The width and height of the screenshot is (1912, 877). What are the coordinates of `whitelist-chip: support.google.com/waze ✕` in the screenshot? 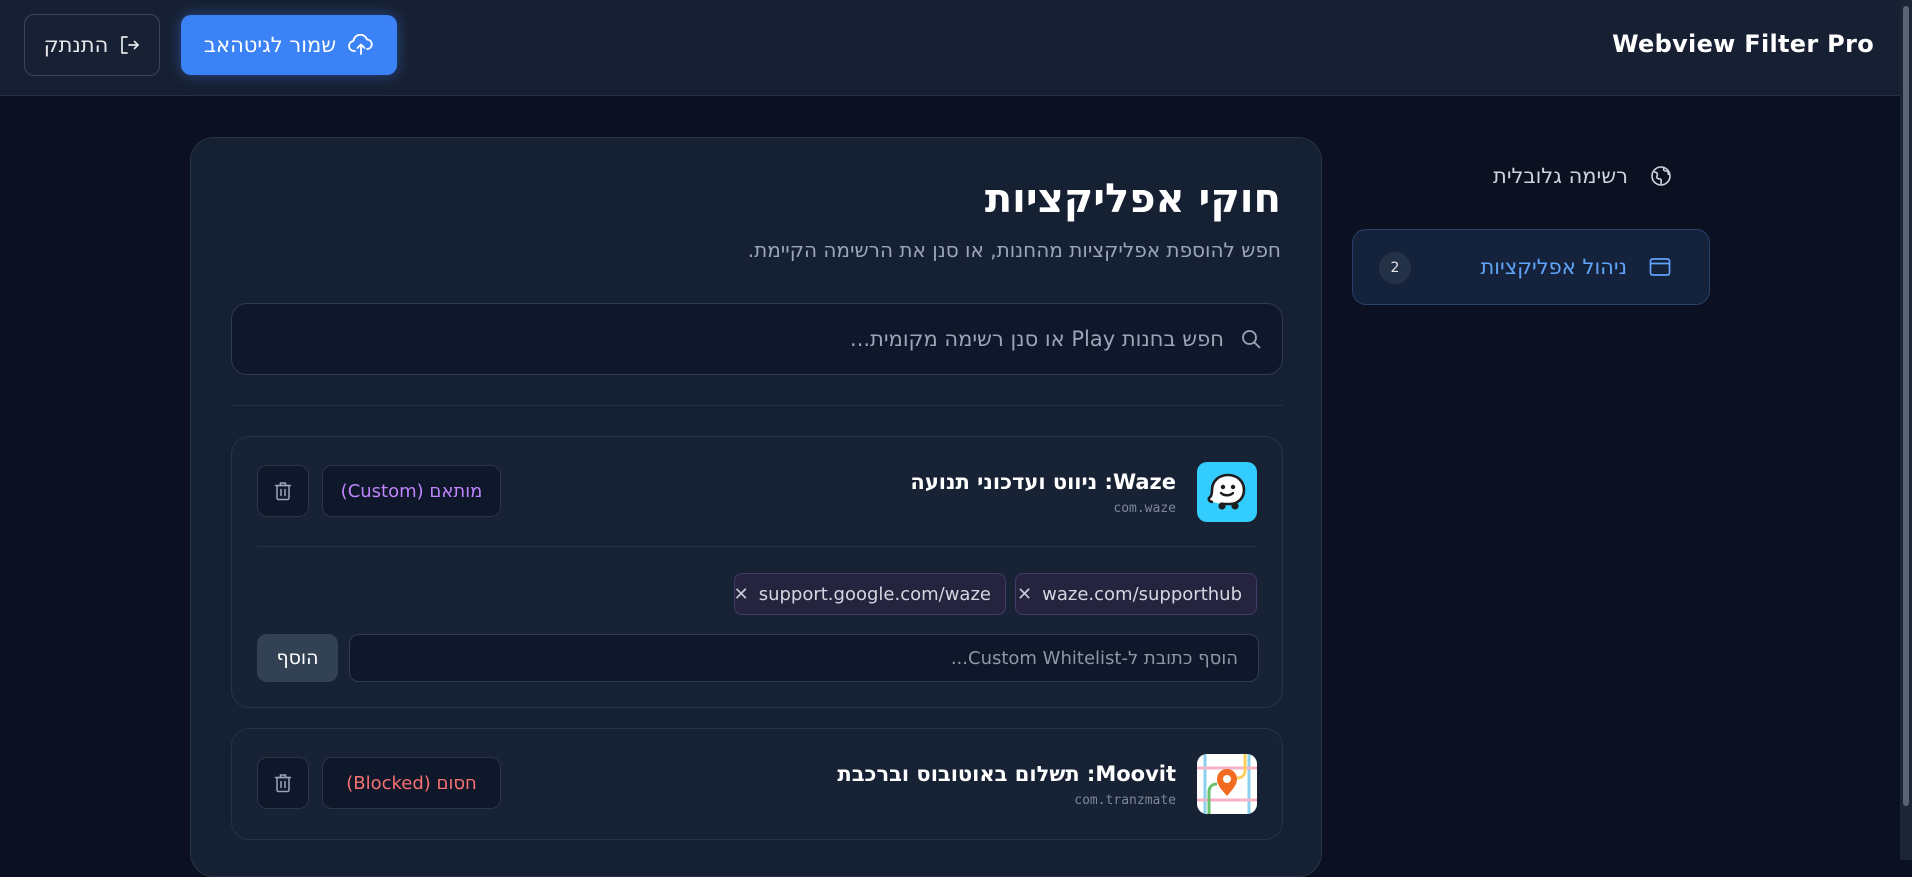 It's located at (870, 594).